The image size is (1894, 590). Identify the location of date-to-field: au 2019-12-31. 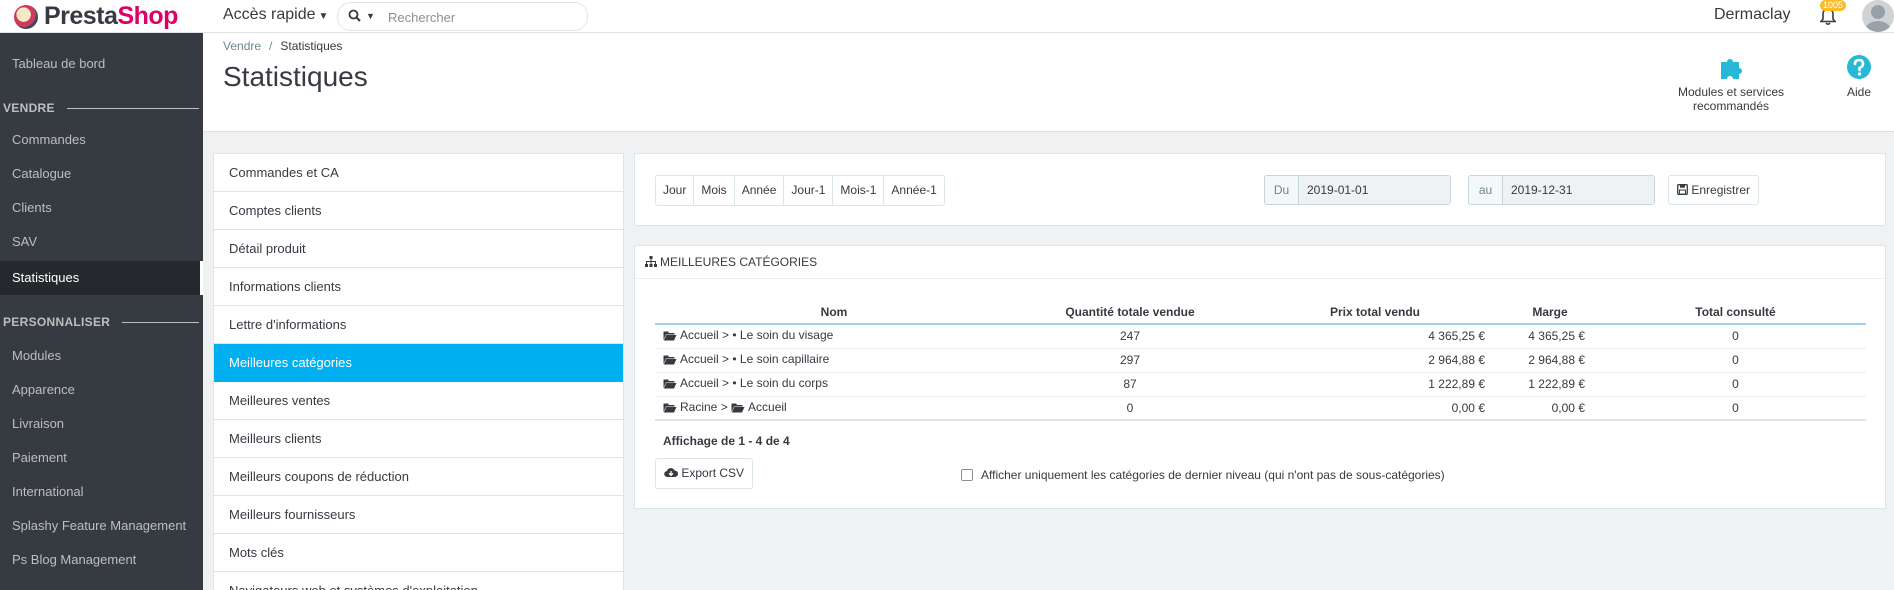
(1561, 190).